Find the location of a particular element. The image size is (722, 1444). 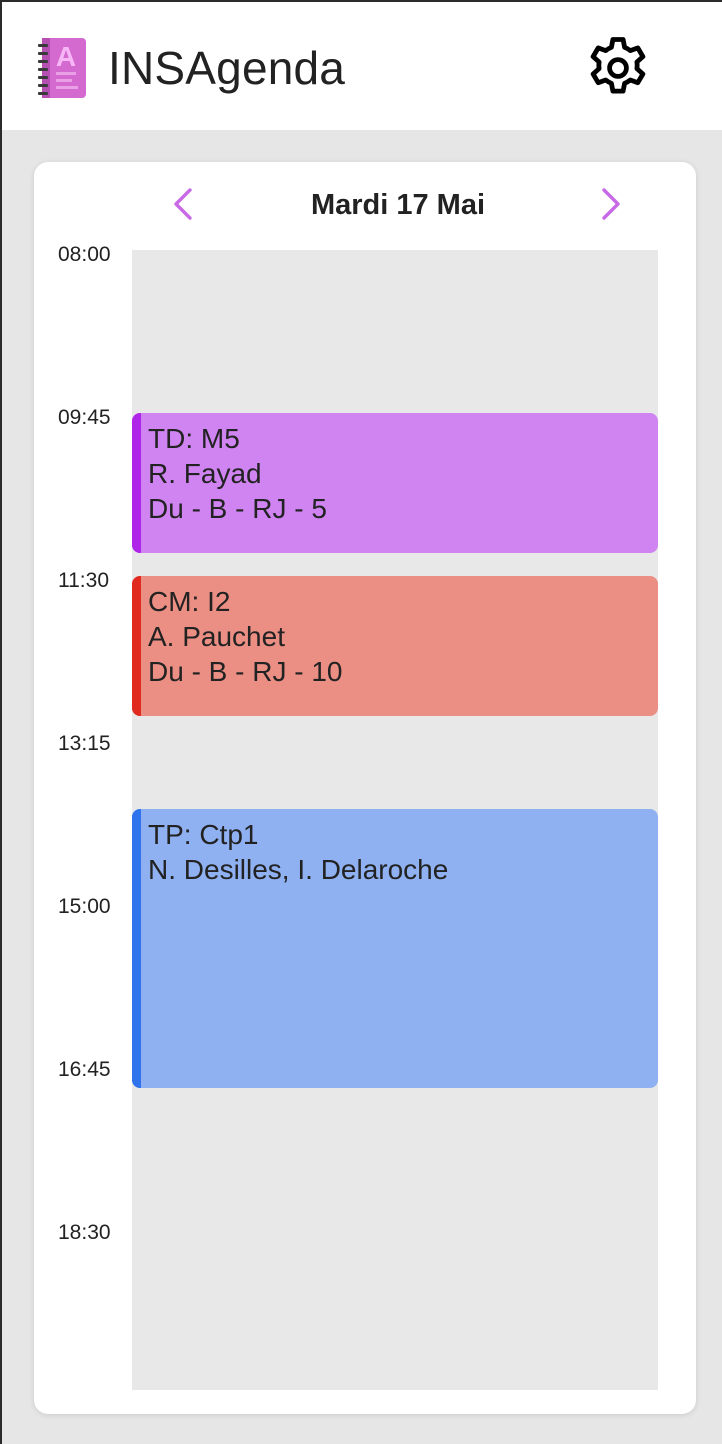

svg-text: A is located at coordinates (66, 56).